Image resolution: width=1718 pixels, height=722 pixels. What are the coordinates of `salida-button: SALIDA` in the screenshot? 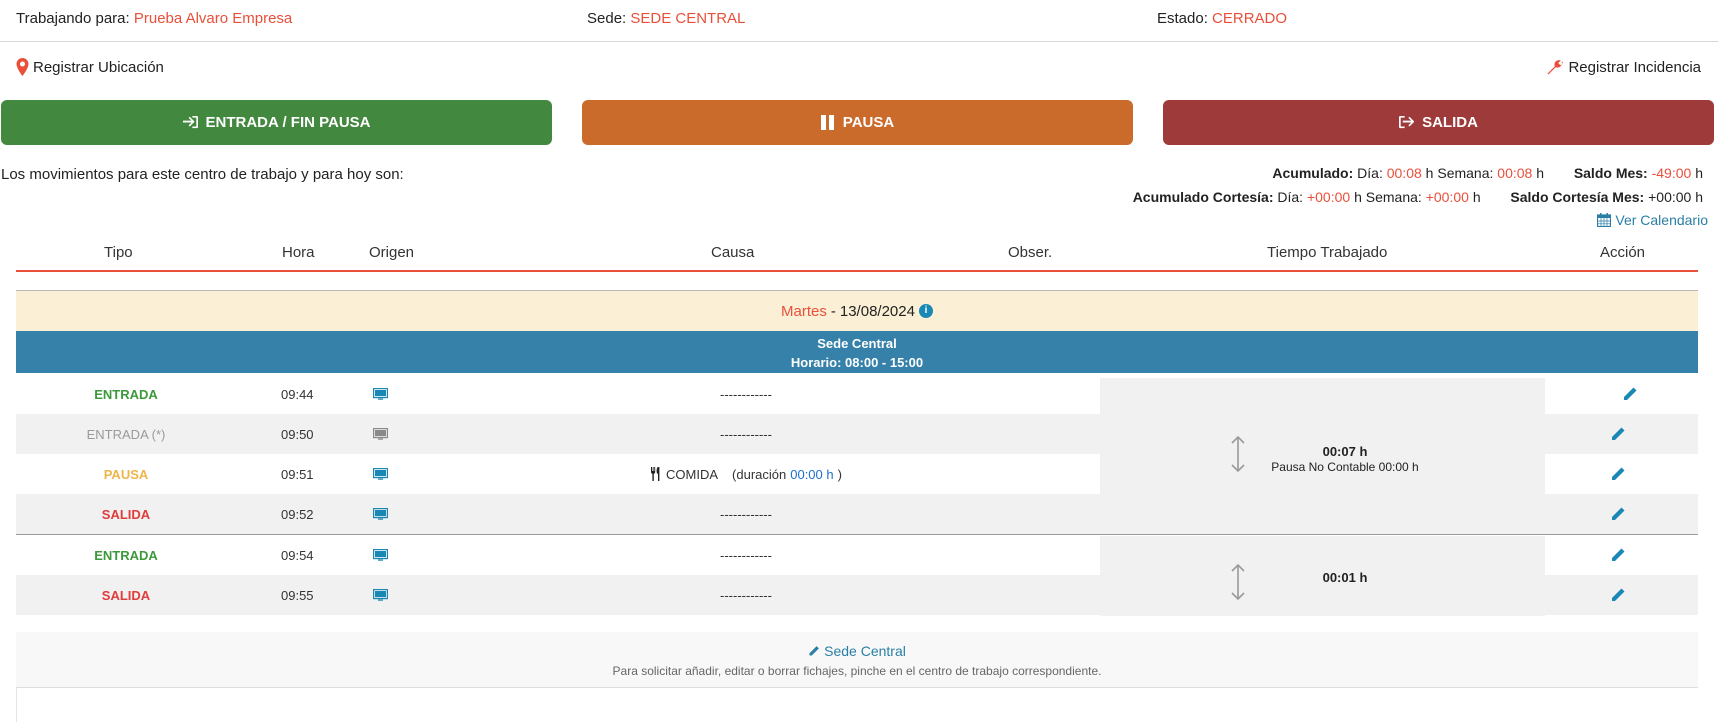 It's located at (1438, 122).